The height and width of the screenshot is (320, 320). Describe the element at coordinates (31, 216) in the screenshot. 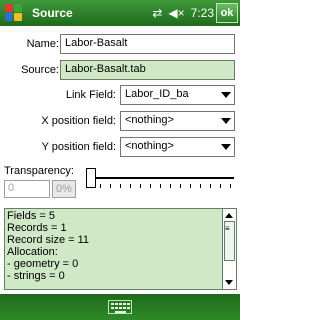

I see `info-line: Fields = 5` at that location.